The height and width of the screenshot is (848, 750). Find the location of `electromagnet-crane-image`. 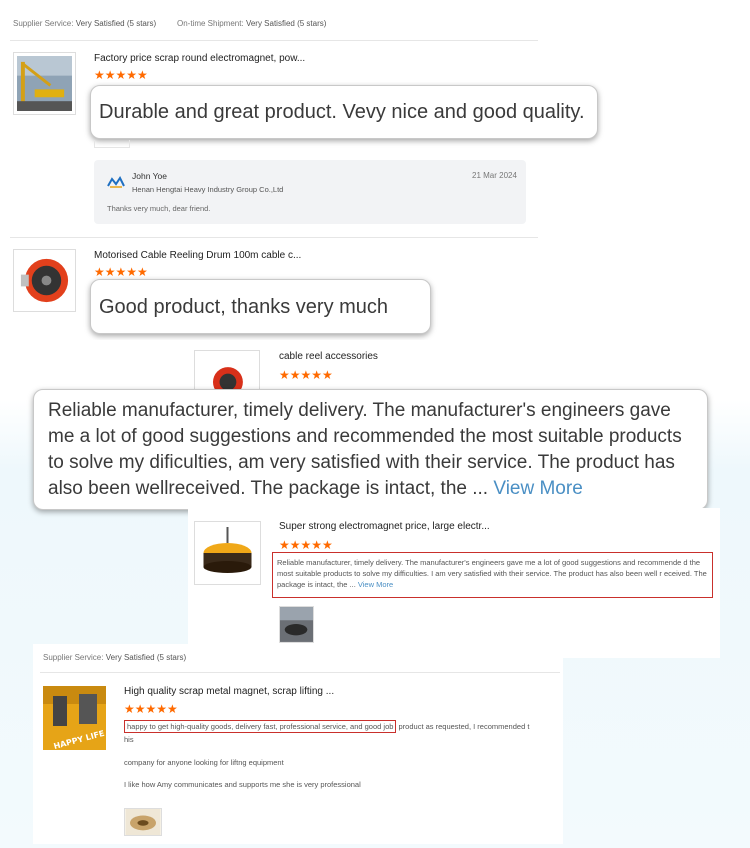

electromagnet-crane-image is located at coordinates (44, 83).